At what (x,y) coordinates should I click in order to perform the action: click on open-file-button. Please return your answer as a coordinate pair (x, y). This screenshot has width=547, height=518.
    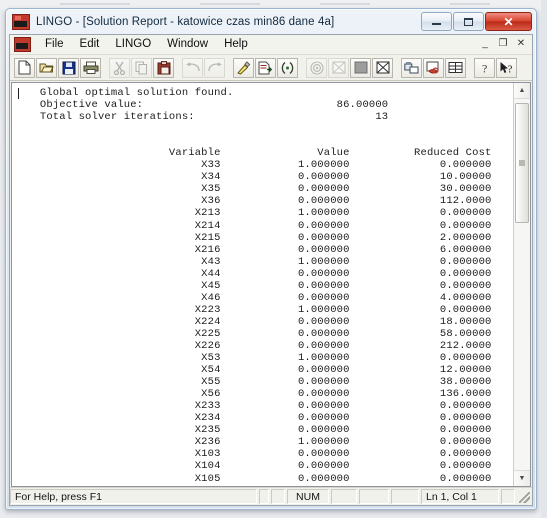
    Looking at the image, I should click on (46, 67).